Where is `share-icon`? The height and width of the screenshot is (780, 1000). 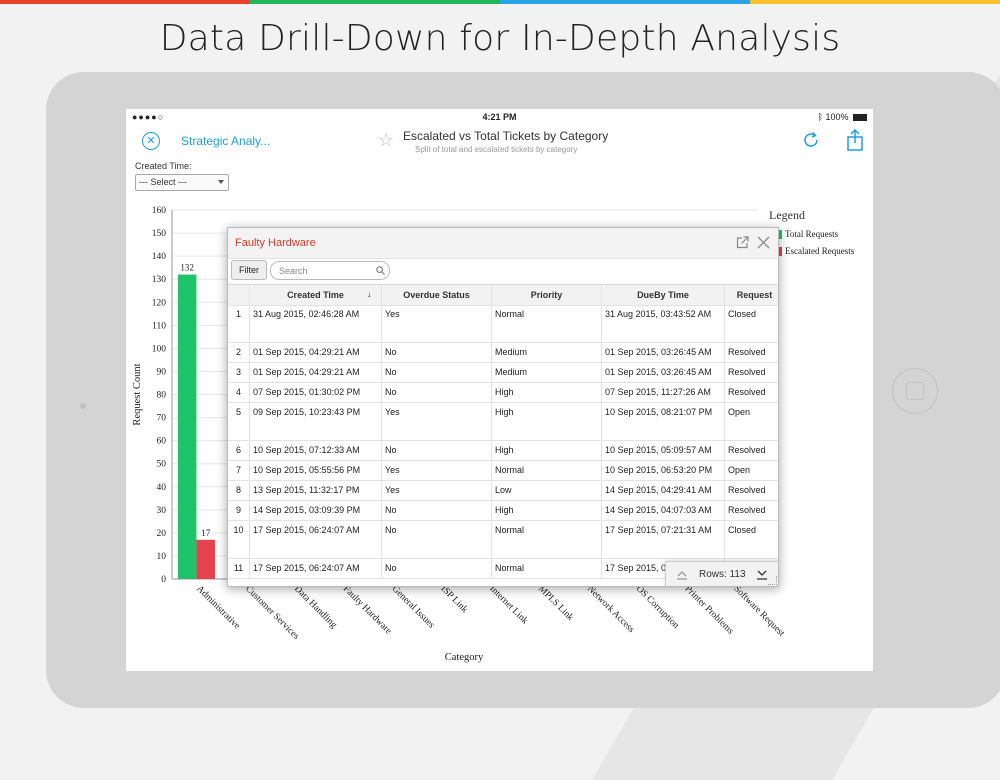 share-icon is located at coordinates (855, 140).